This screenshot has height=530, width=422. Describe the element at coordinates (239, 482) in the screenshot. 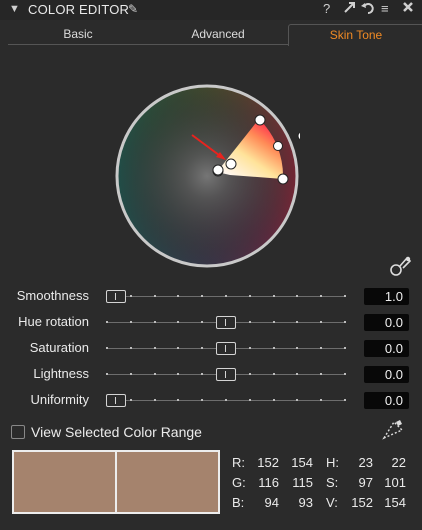

I see `g-label: G:` at that location.